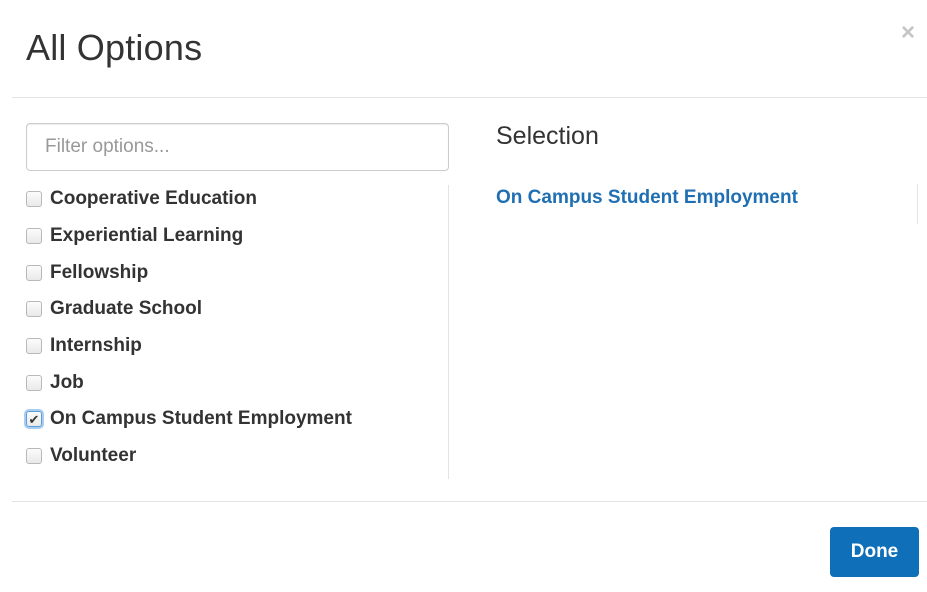 The width and height of the screenshot is (927, 592). Describe the element at coordinates (114, 47) in the screenshot. I see `modal-title: All Options` at that location.